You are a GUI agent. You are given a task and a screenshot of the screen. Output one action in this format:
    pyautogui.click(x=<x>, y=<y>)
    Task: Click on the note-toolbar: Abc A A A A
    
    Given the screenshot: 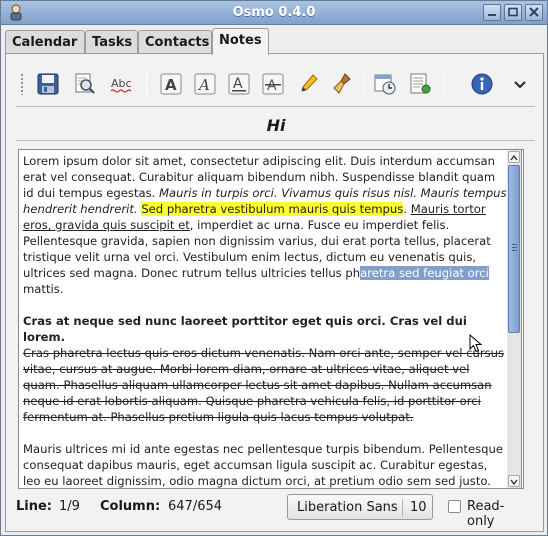 What is the action you would take?
    pyautogui.click(x=276, y=84)
    